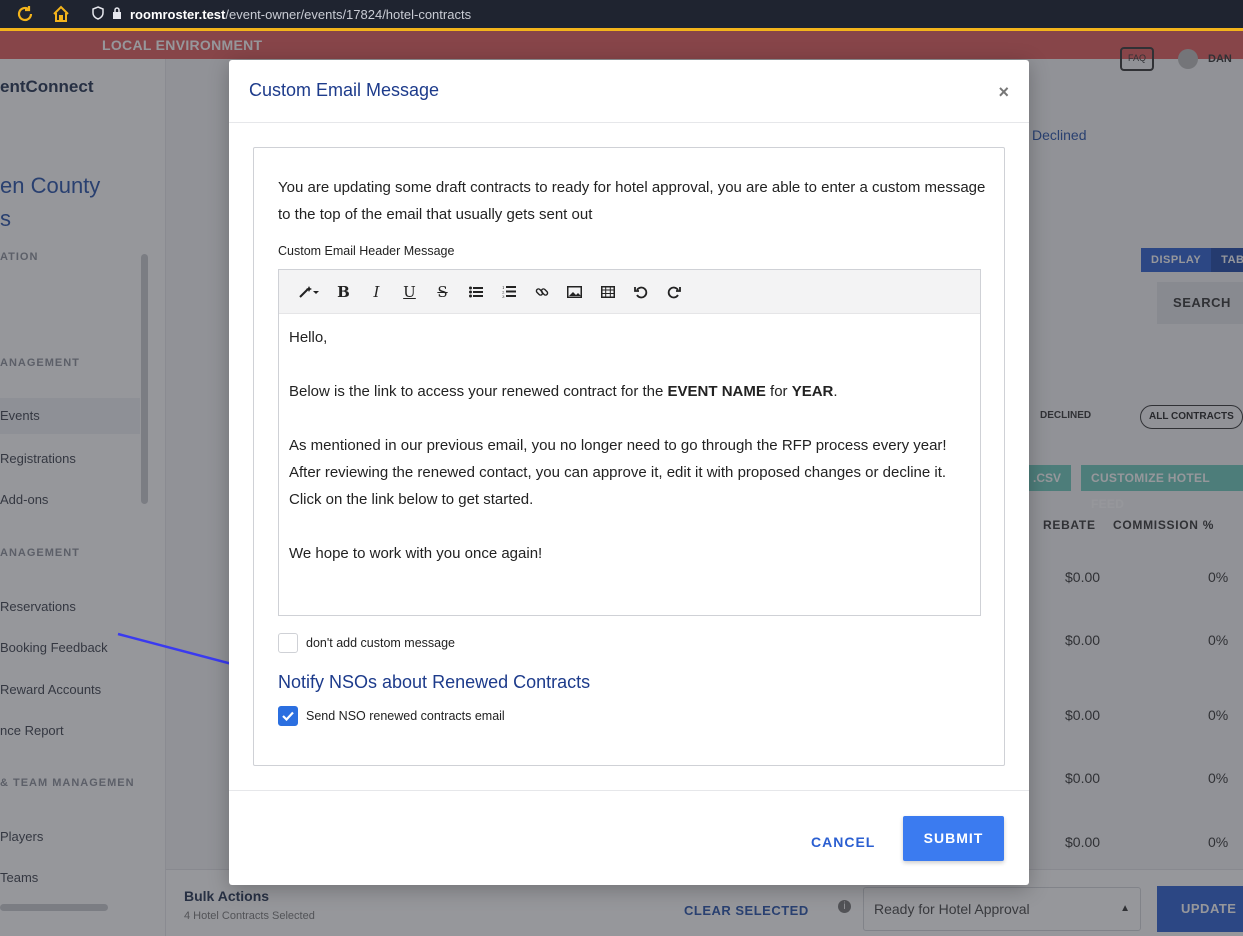 Image resolution: width=1243 pixels, height=936 pixels. I want to click on magic-wand-icon, so click(309, 292).